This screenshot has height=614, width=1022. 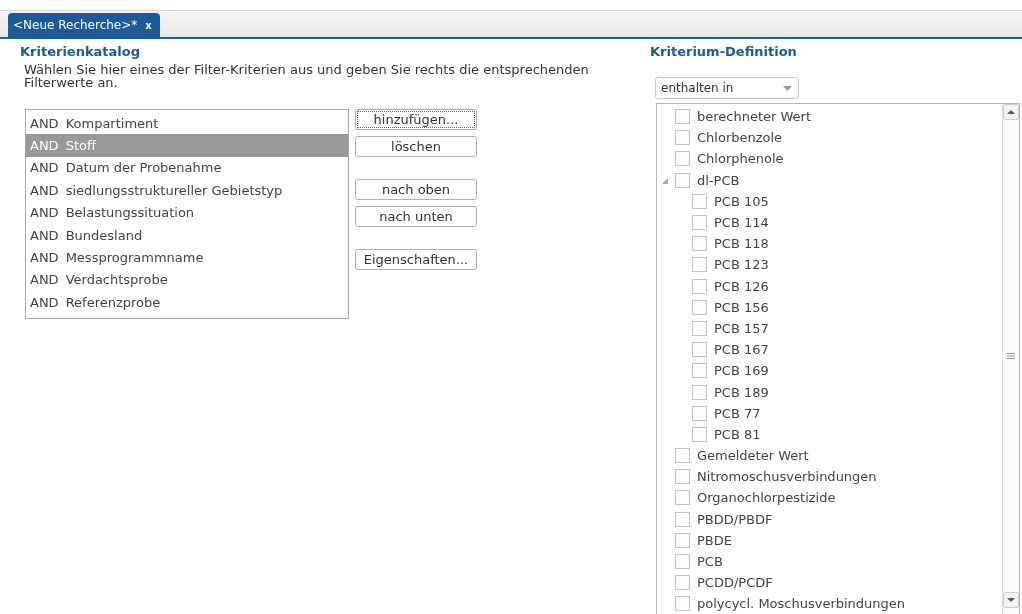 What do you see at coordinates (741, 244) in the screenshot?
I see `tree-item-label: PCB 118` at bounding box center [741, 244].